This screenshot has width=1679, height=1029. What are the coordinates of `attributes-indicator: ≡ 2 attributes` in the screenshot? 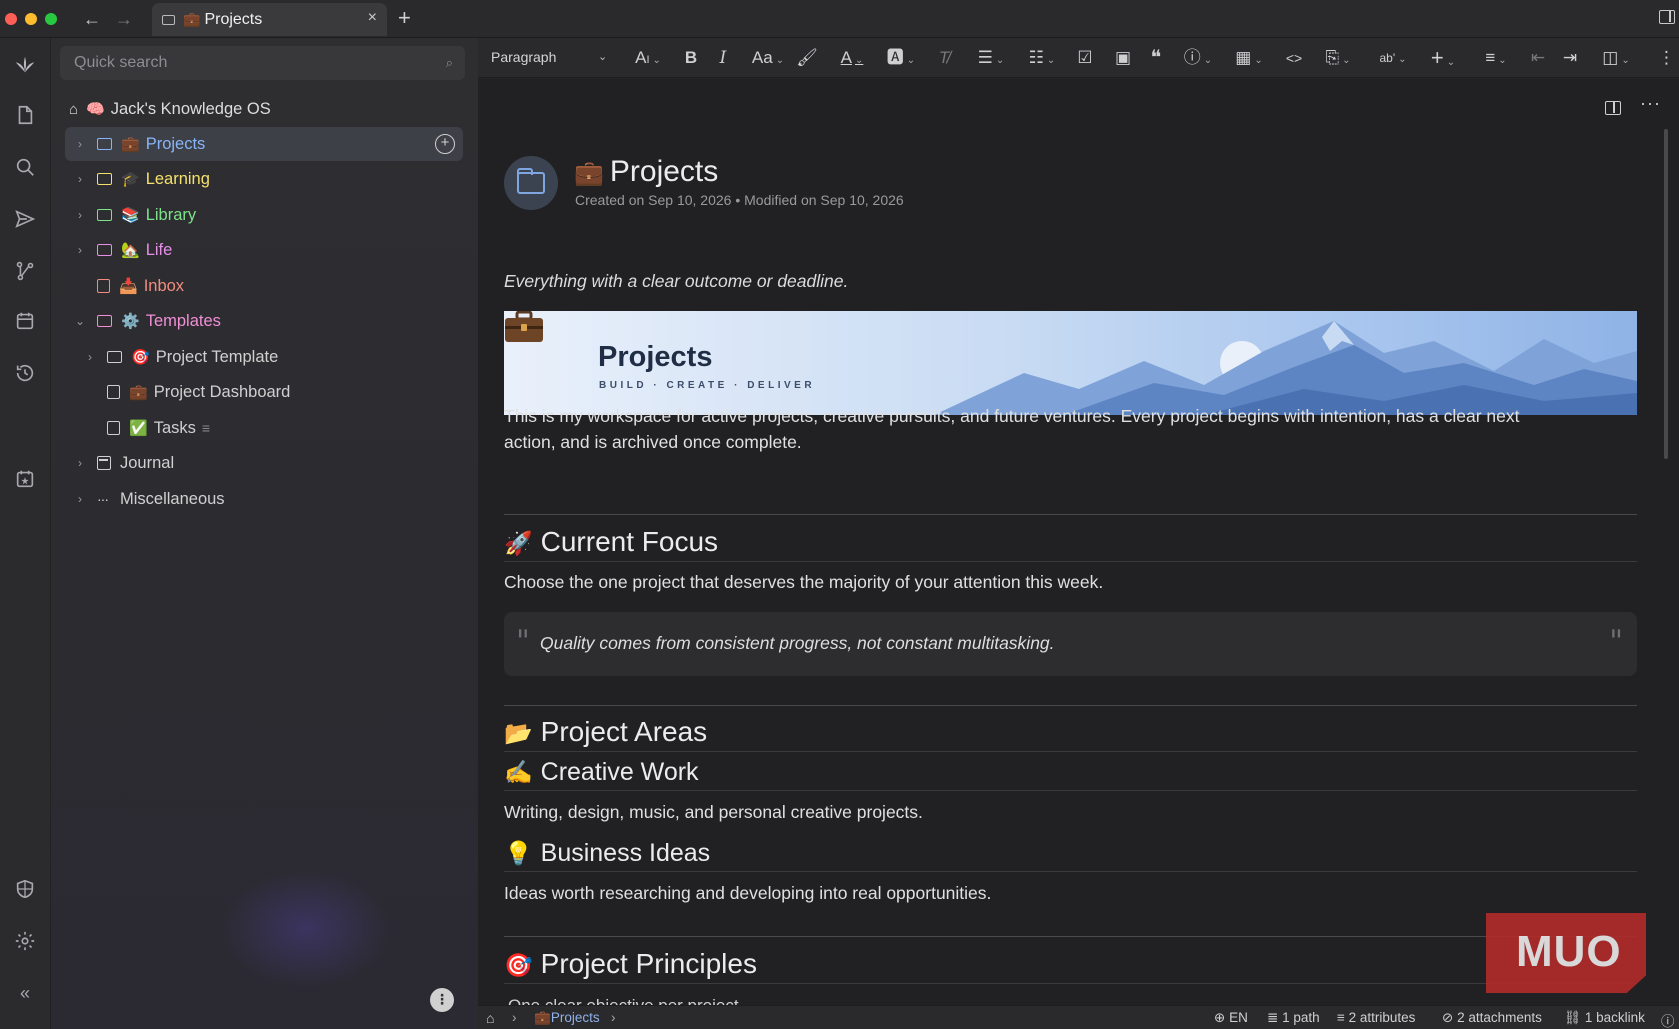 It's located at (1376, 1017).